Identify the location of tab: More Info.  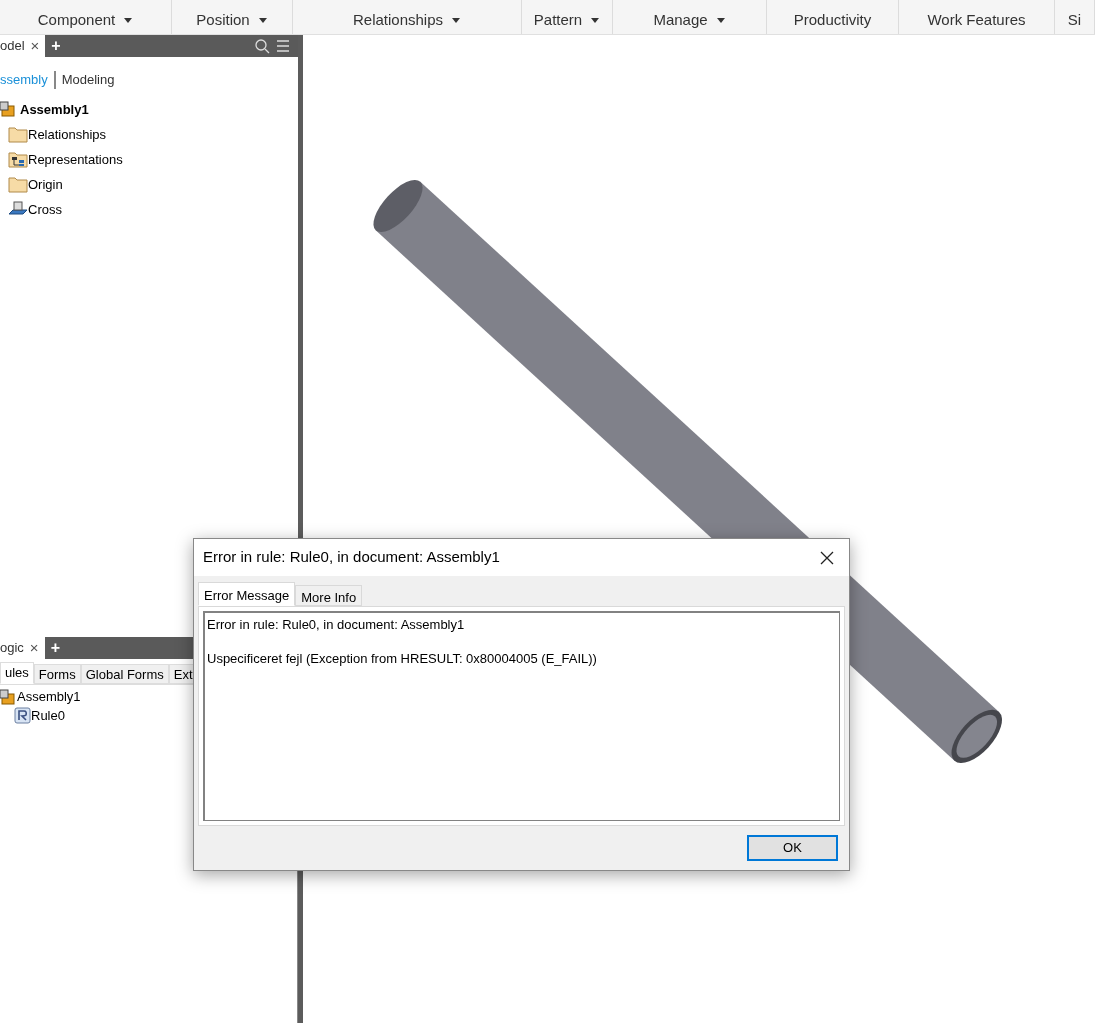
(329, 595).